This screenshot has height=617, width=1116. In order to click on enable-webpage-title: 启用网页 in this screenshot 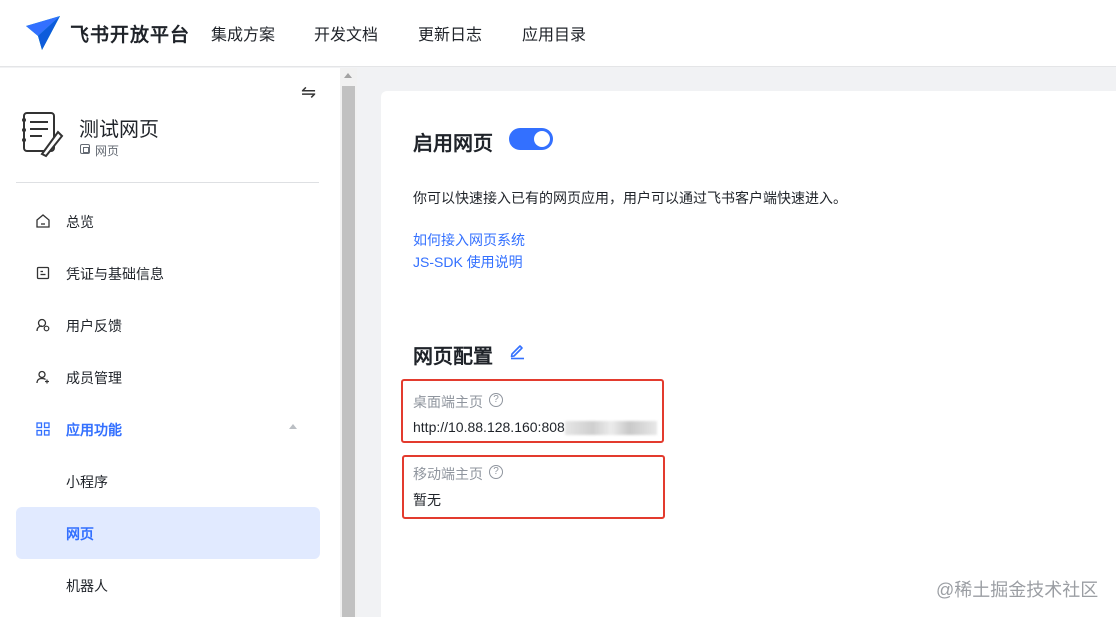, I will do `click(453, 144)`.